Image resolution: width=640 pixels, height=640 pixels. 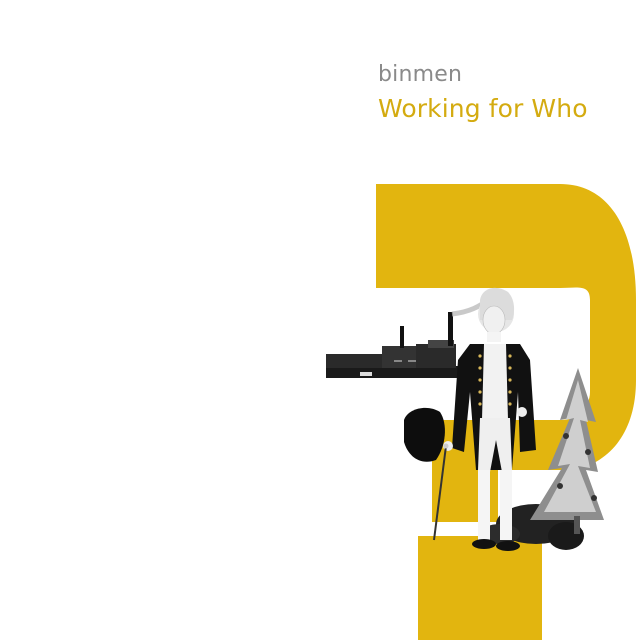 What do you see at coordinates (424, 434) in the screenshot?
I see `tricorn-hat-icon` at bounding box center [424, 434].